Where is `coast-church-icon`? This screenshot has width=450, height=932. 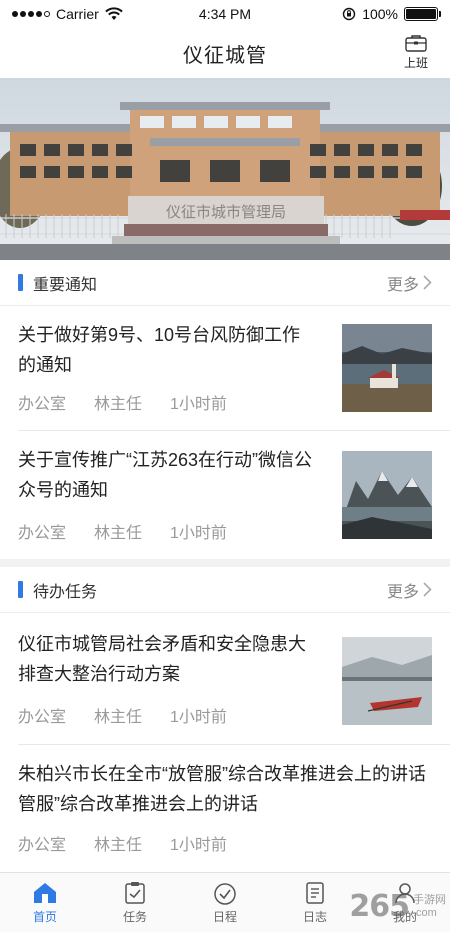
coast-church-icon is located at coordinates (387, 368).